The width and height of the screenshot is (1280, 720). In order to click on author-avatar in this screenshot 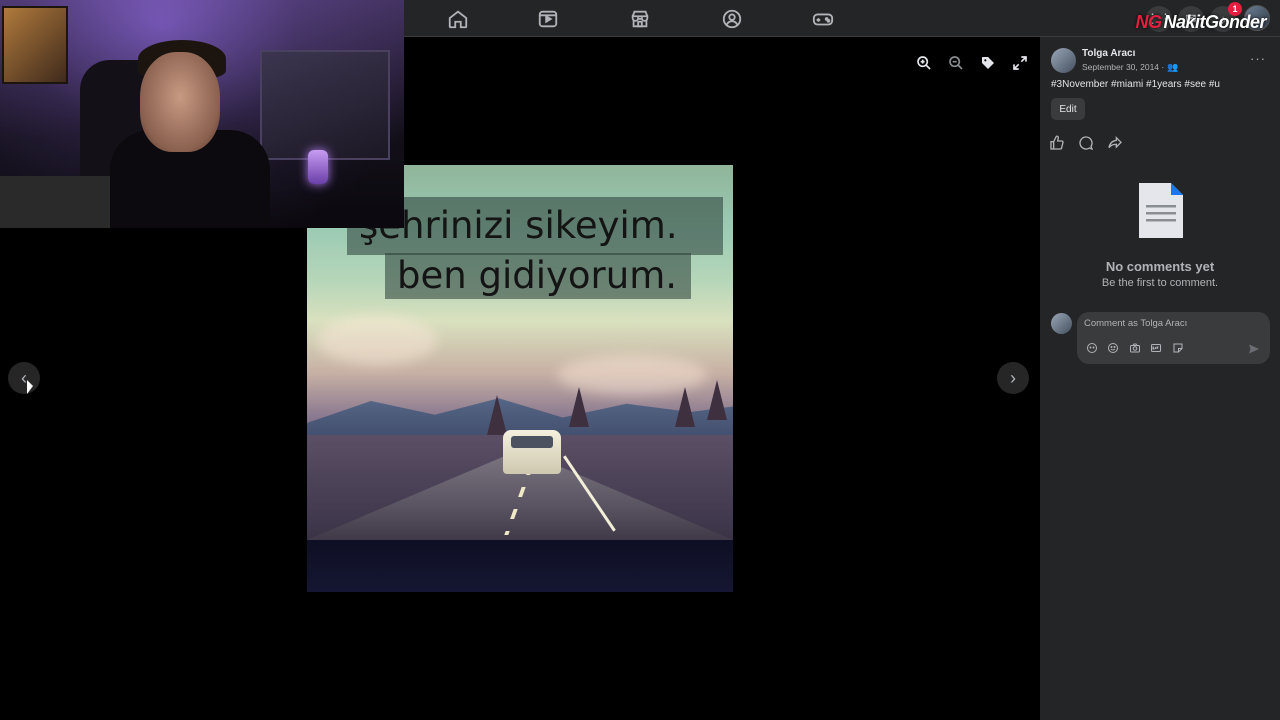, I will do `click(1063, 60)`.